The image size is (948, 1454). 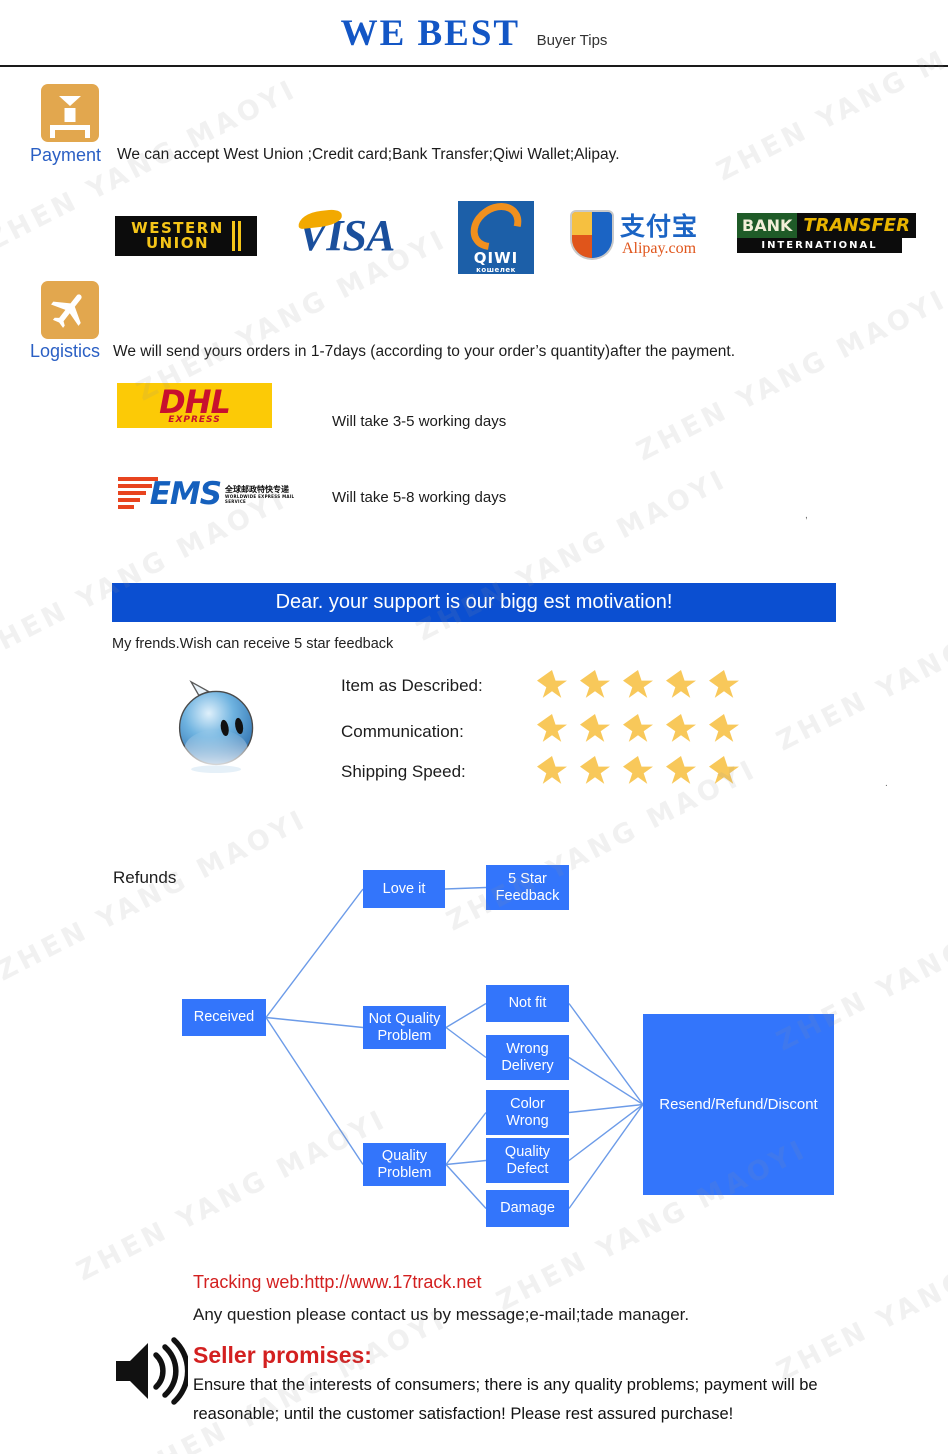 I want to click on flow-node-resend: Resend/Refund/Discont, so click(x=738, y=1104).